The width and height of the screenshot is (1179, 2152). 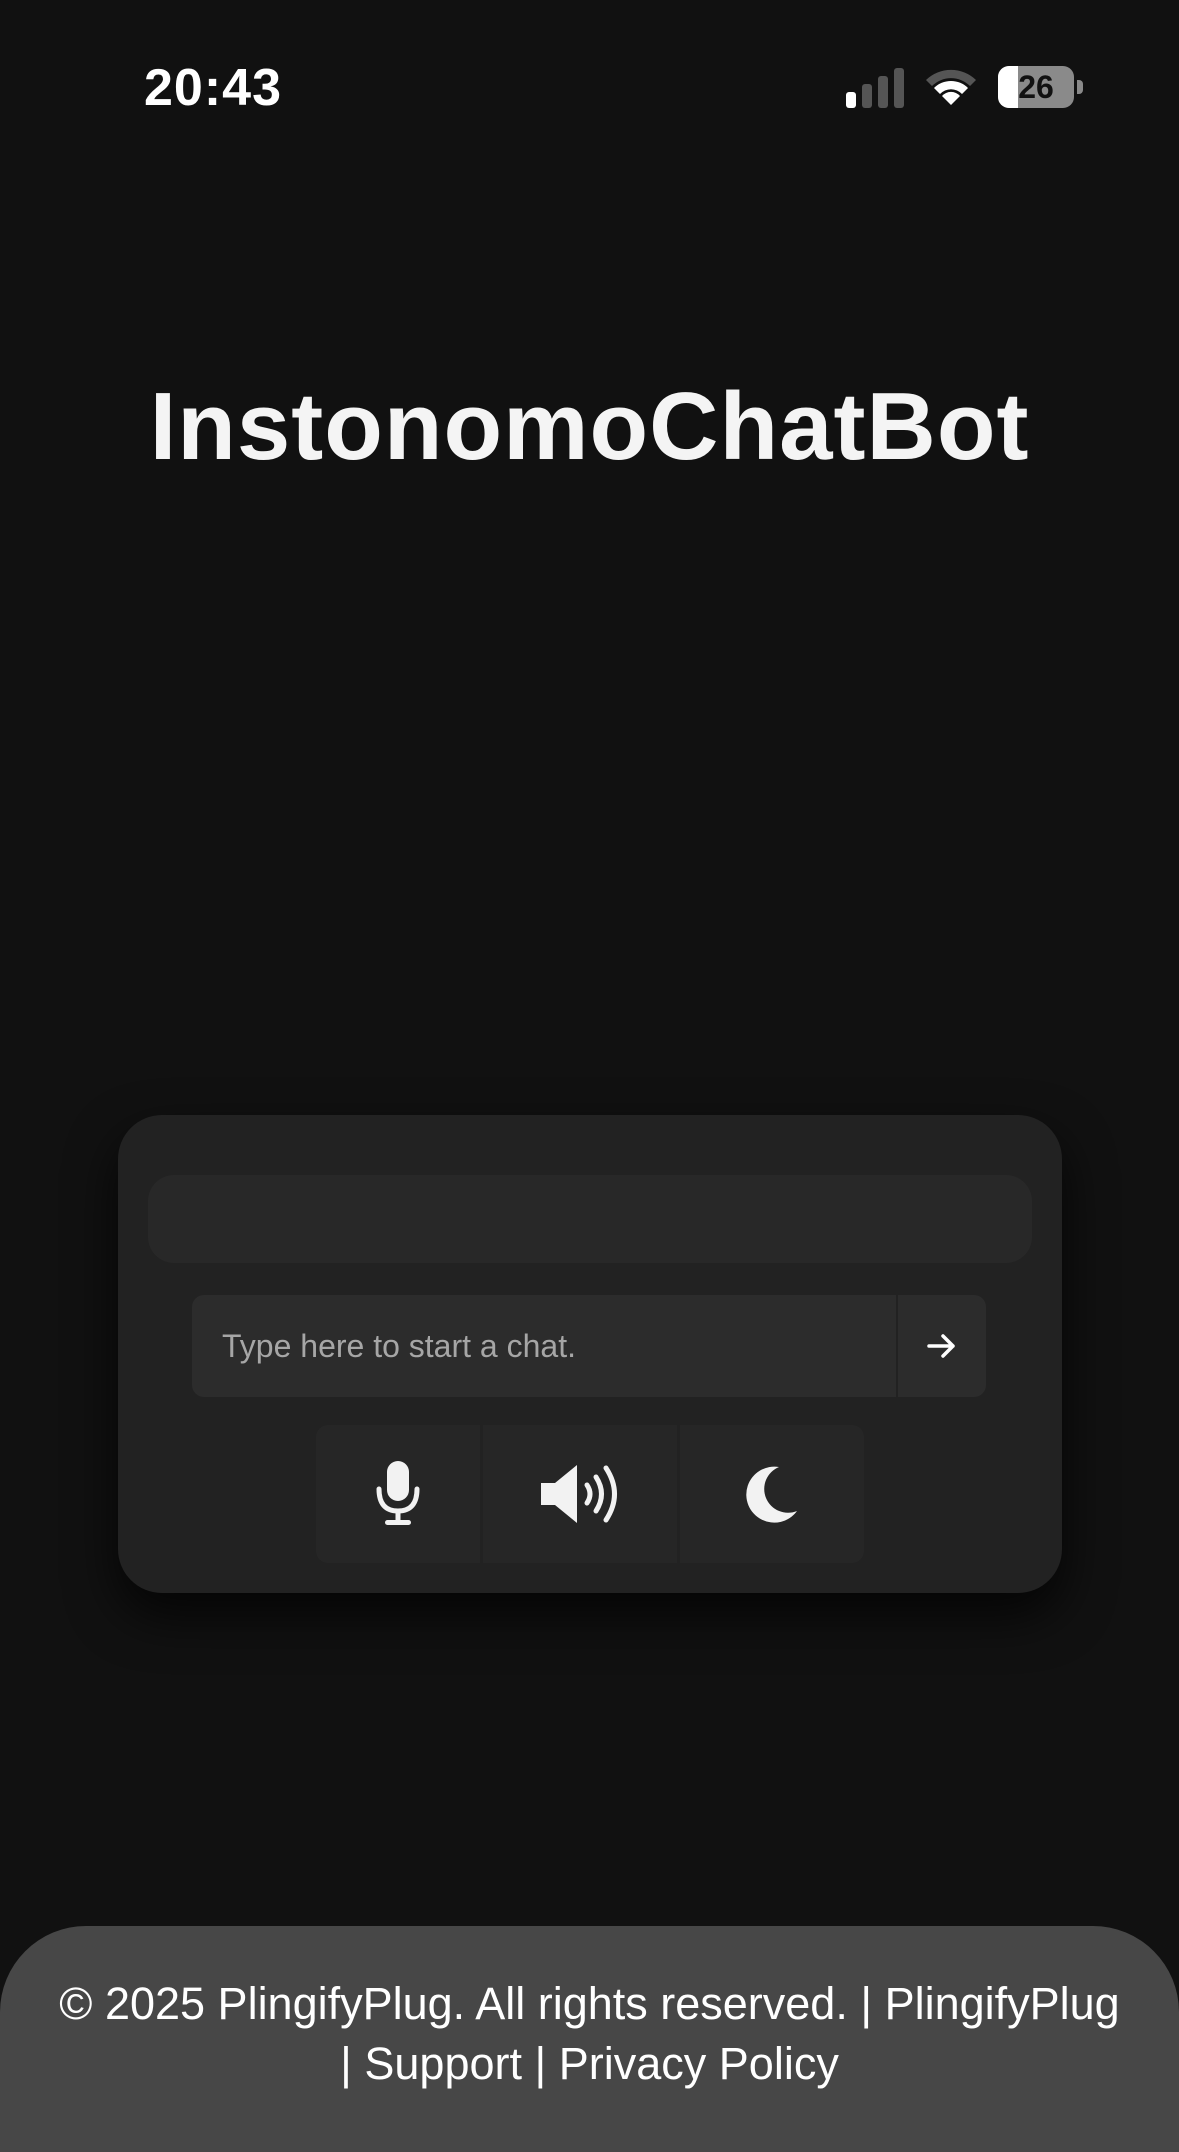 I want to click on chat-controls, so click(x=590, y=1494).